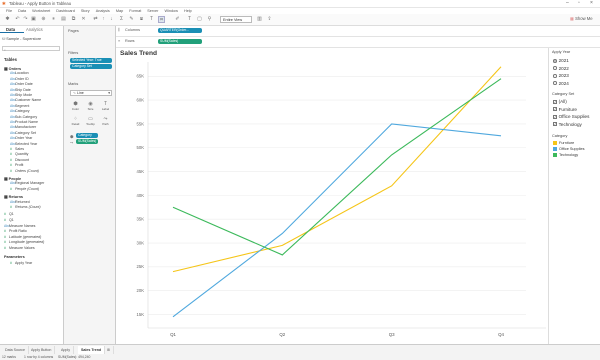 The width and height of the screenshot is (600, 360). What do you see at coordinates (65, 11) in the screenshot?
I see `menu-dashboard: Dashboard` at bounding box center [65, 11].